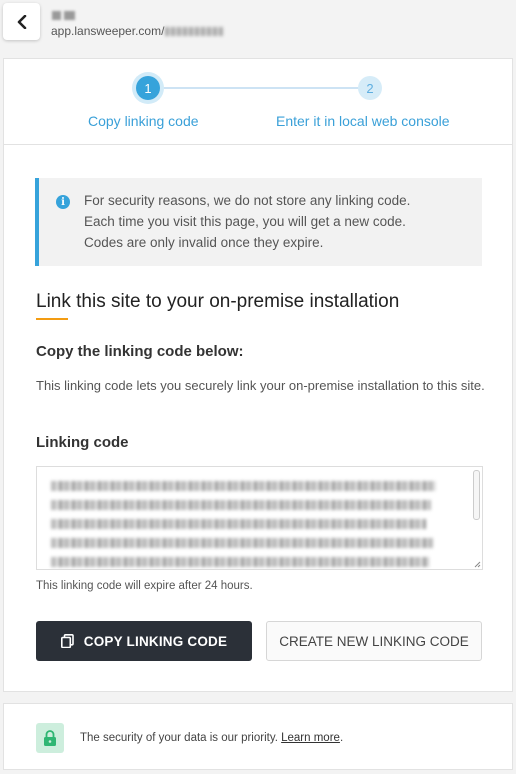 This screenshot has width=516, height=774. I want to click on chevron-left-icon, so click(21, 21).